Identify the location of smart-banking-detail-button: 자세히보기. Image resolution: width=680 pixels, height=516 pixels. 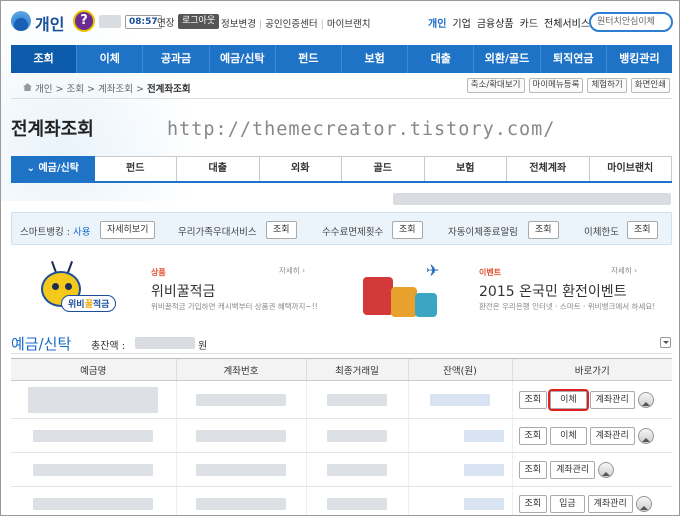
(128, 230).